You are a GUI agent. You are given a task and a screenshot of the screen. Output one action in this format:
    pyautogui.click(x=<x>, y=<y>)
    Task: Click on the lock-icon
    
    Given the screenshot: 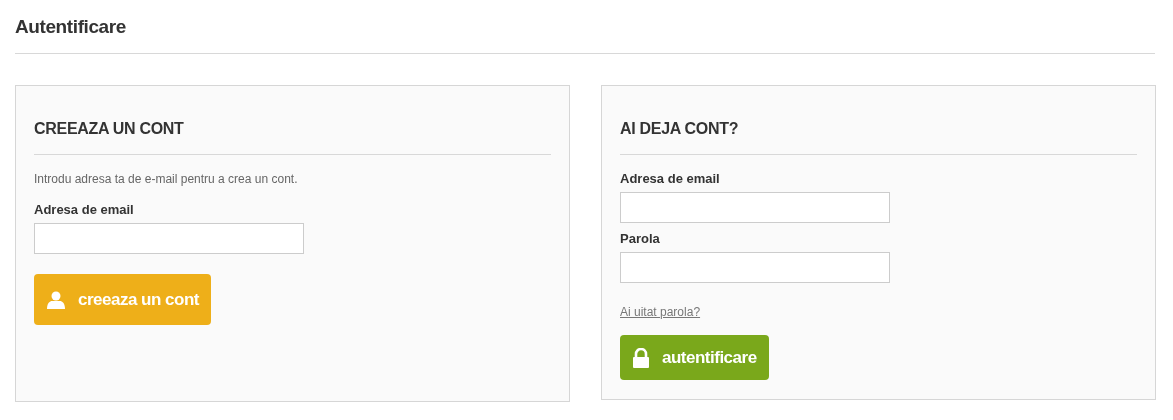 What is the action you would take?
    pyautogui.click(x=641, y=357)
    